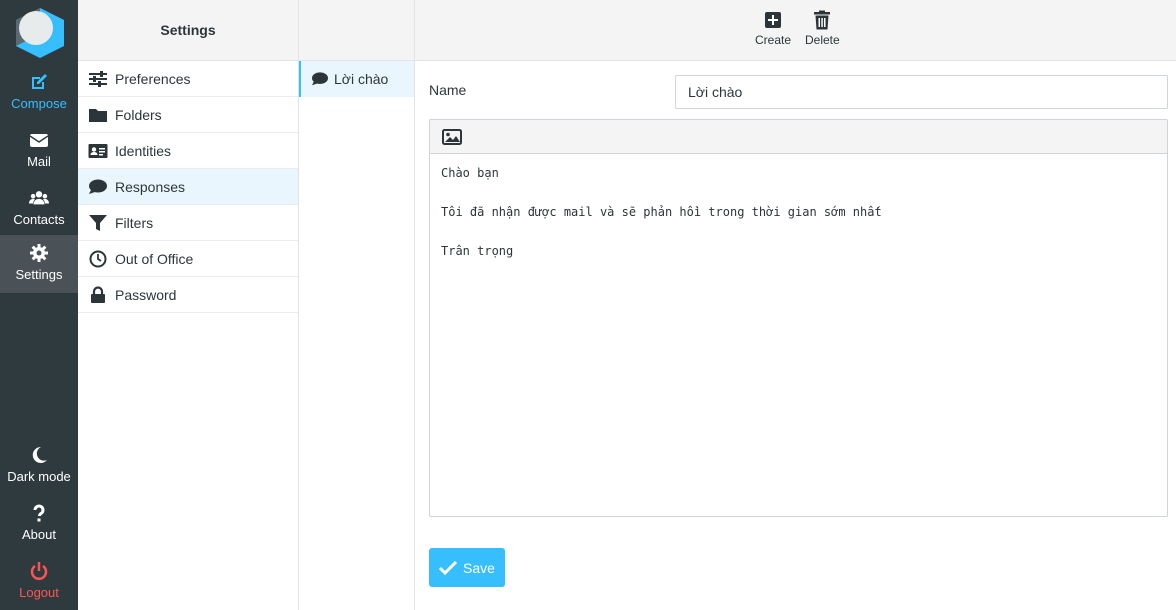 The width and height of the screenshot is (1176, 610). Describe the element at coordinates (188, 187) in the screenshot. I see `sidebar-item-responses: Responses` at that location.